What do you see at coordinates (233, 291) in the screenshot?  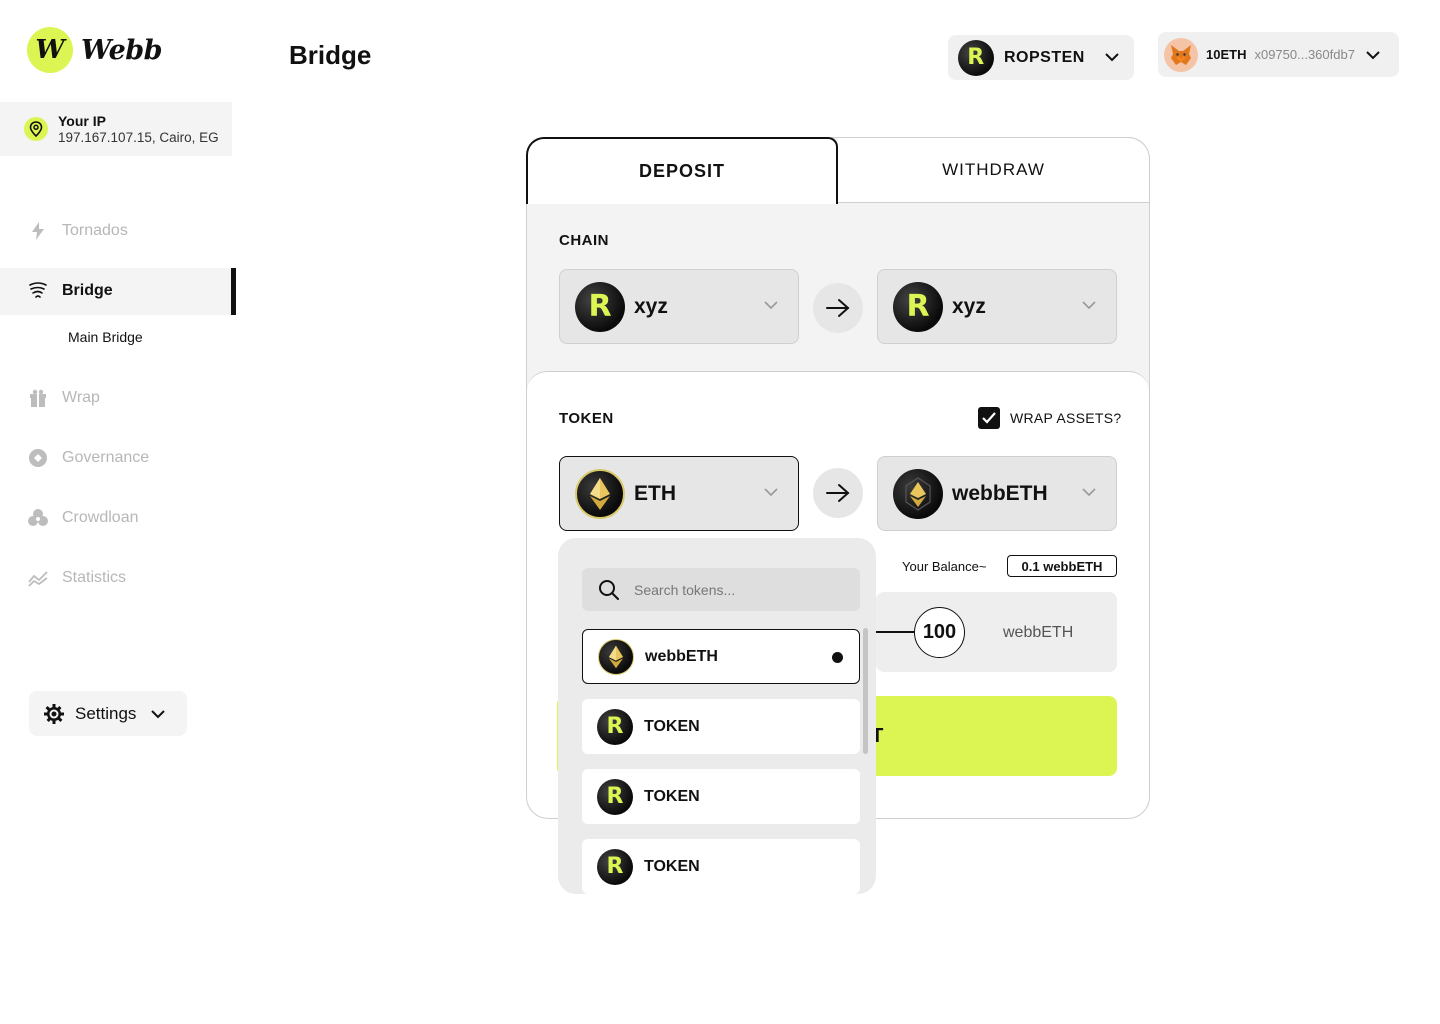 I see `sidebar-active-indicator` at bounding box center [233, 291].